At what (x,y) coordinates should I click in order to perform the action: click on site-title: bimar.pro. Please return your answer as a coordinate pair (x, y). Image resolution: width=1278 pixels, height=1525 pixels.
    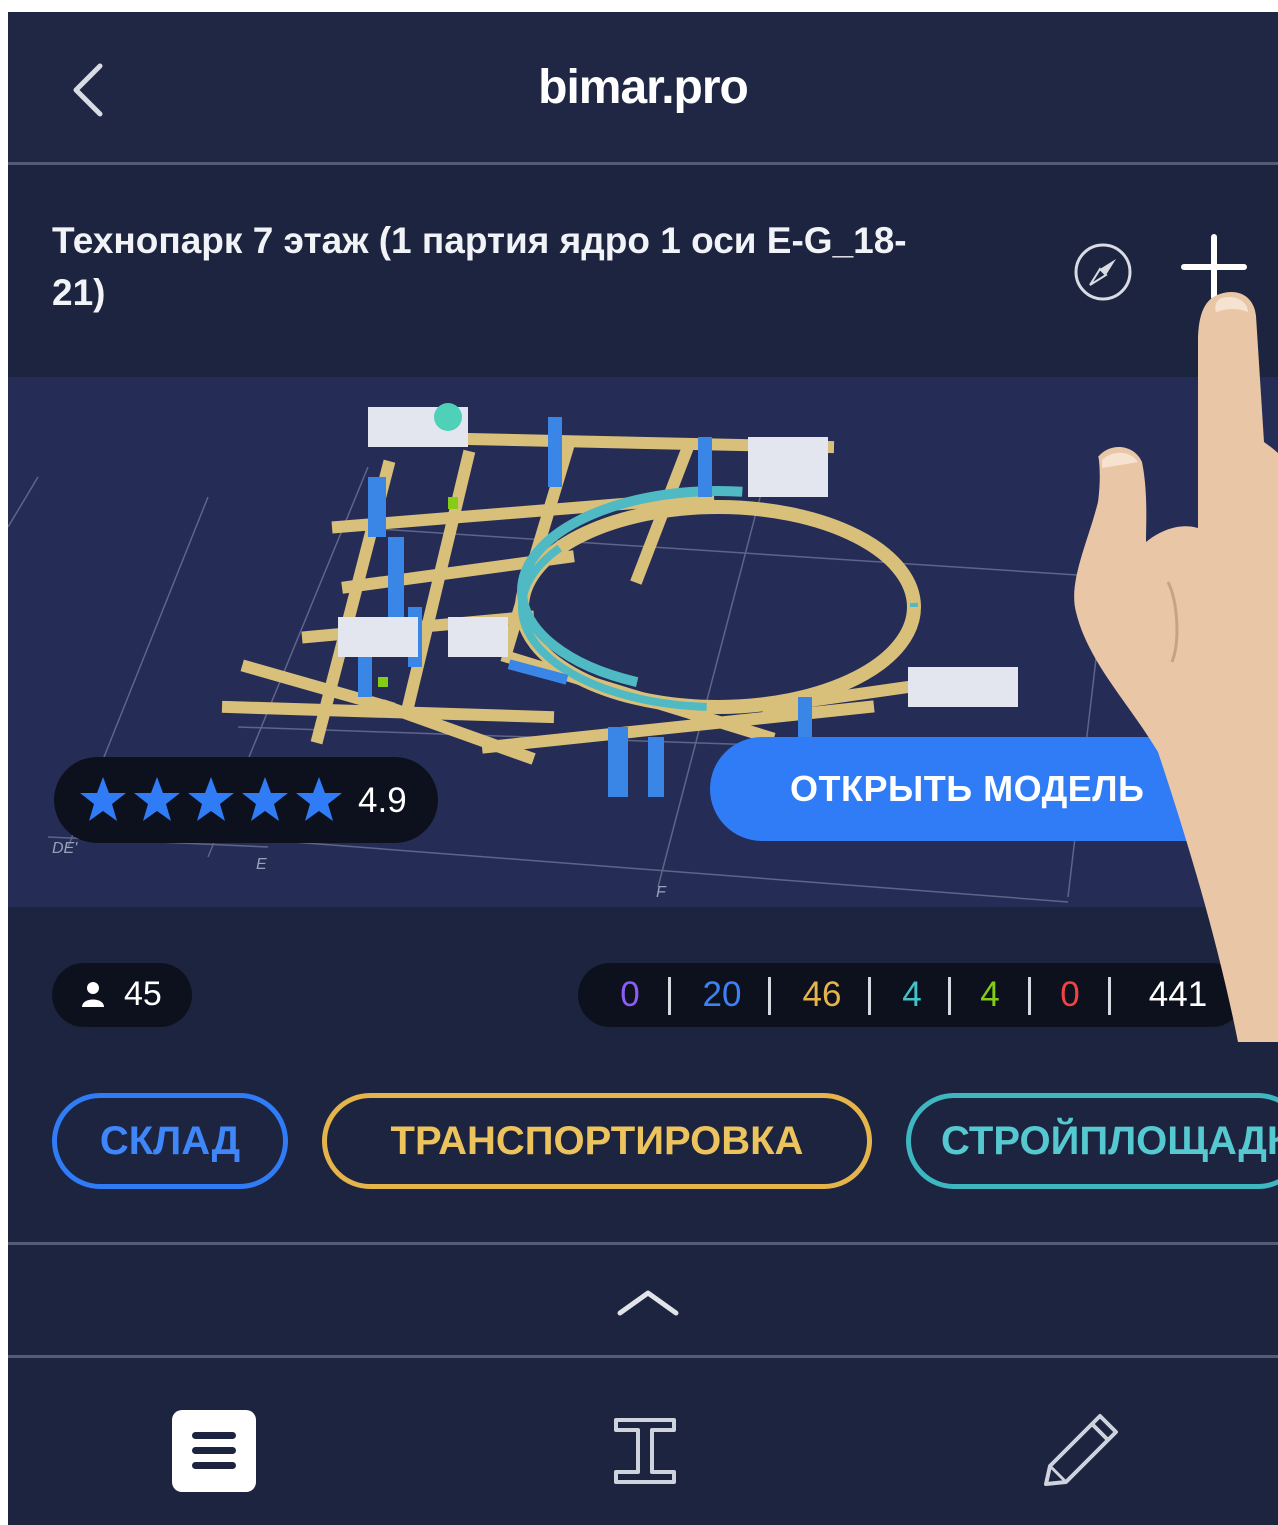
    Looking at the image, I should click on (643, 87).